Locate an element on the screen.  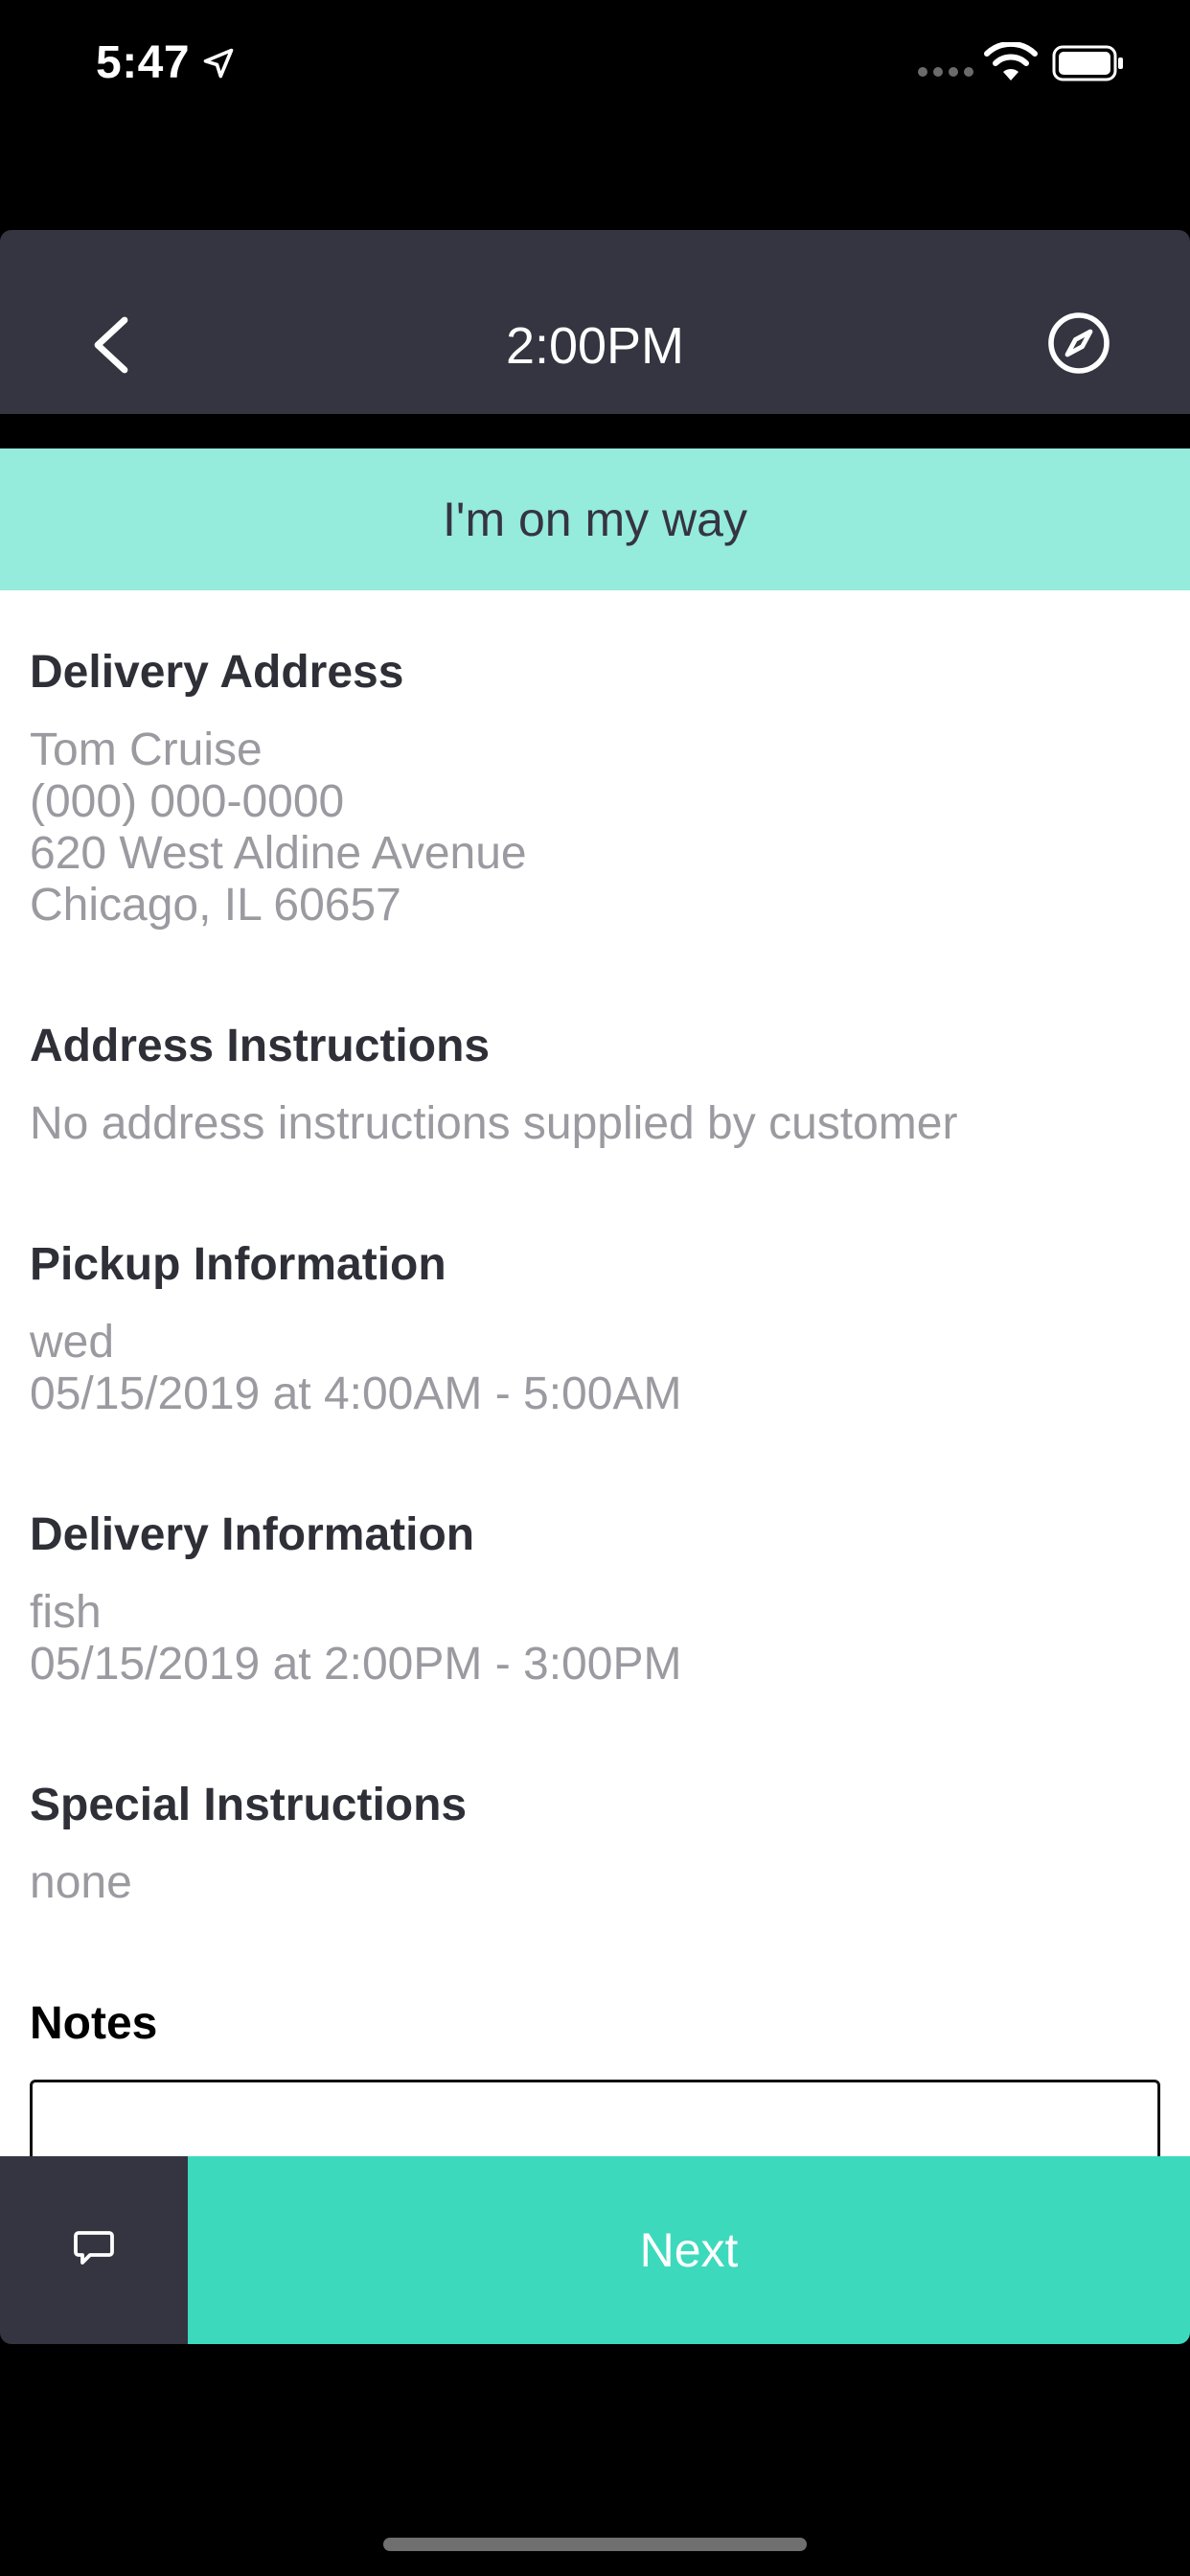
section-title: Pickup Information is located at coordinates (238, 1264).